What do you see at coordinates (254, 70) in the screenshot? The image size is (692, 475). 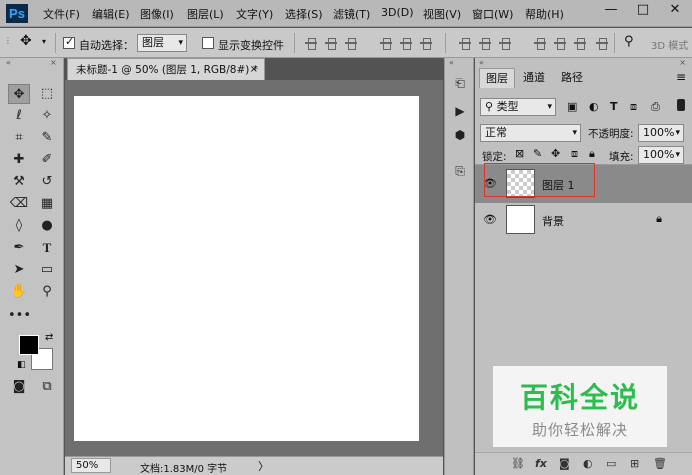 I see `close-icon: ×` at bounding box center [254, 70].